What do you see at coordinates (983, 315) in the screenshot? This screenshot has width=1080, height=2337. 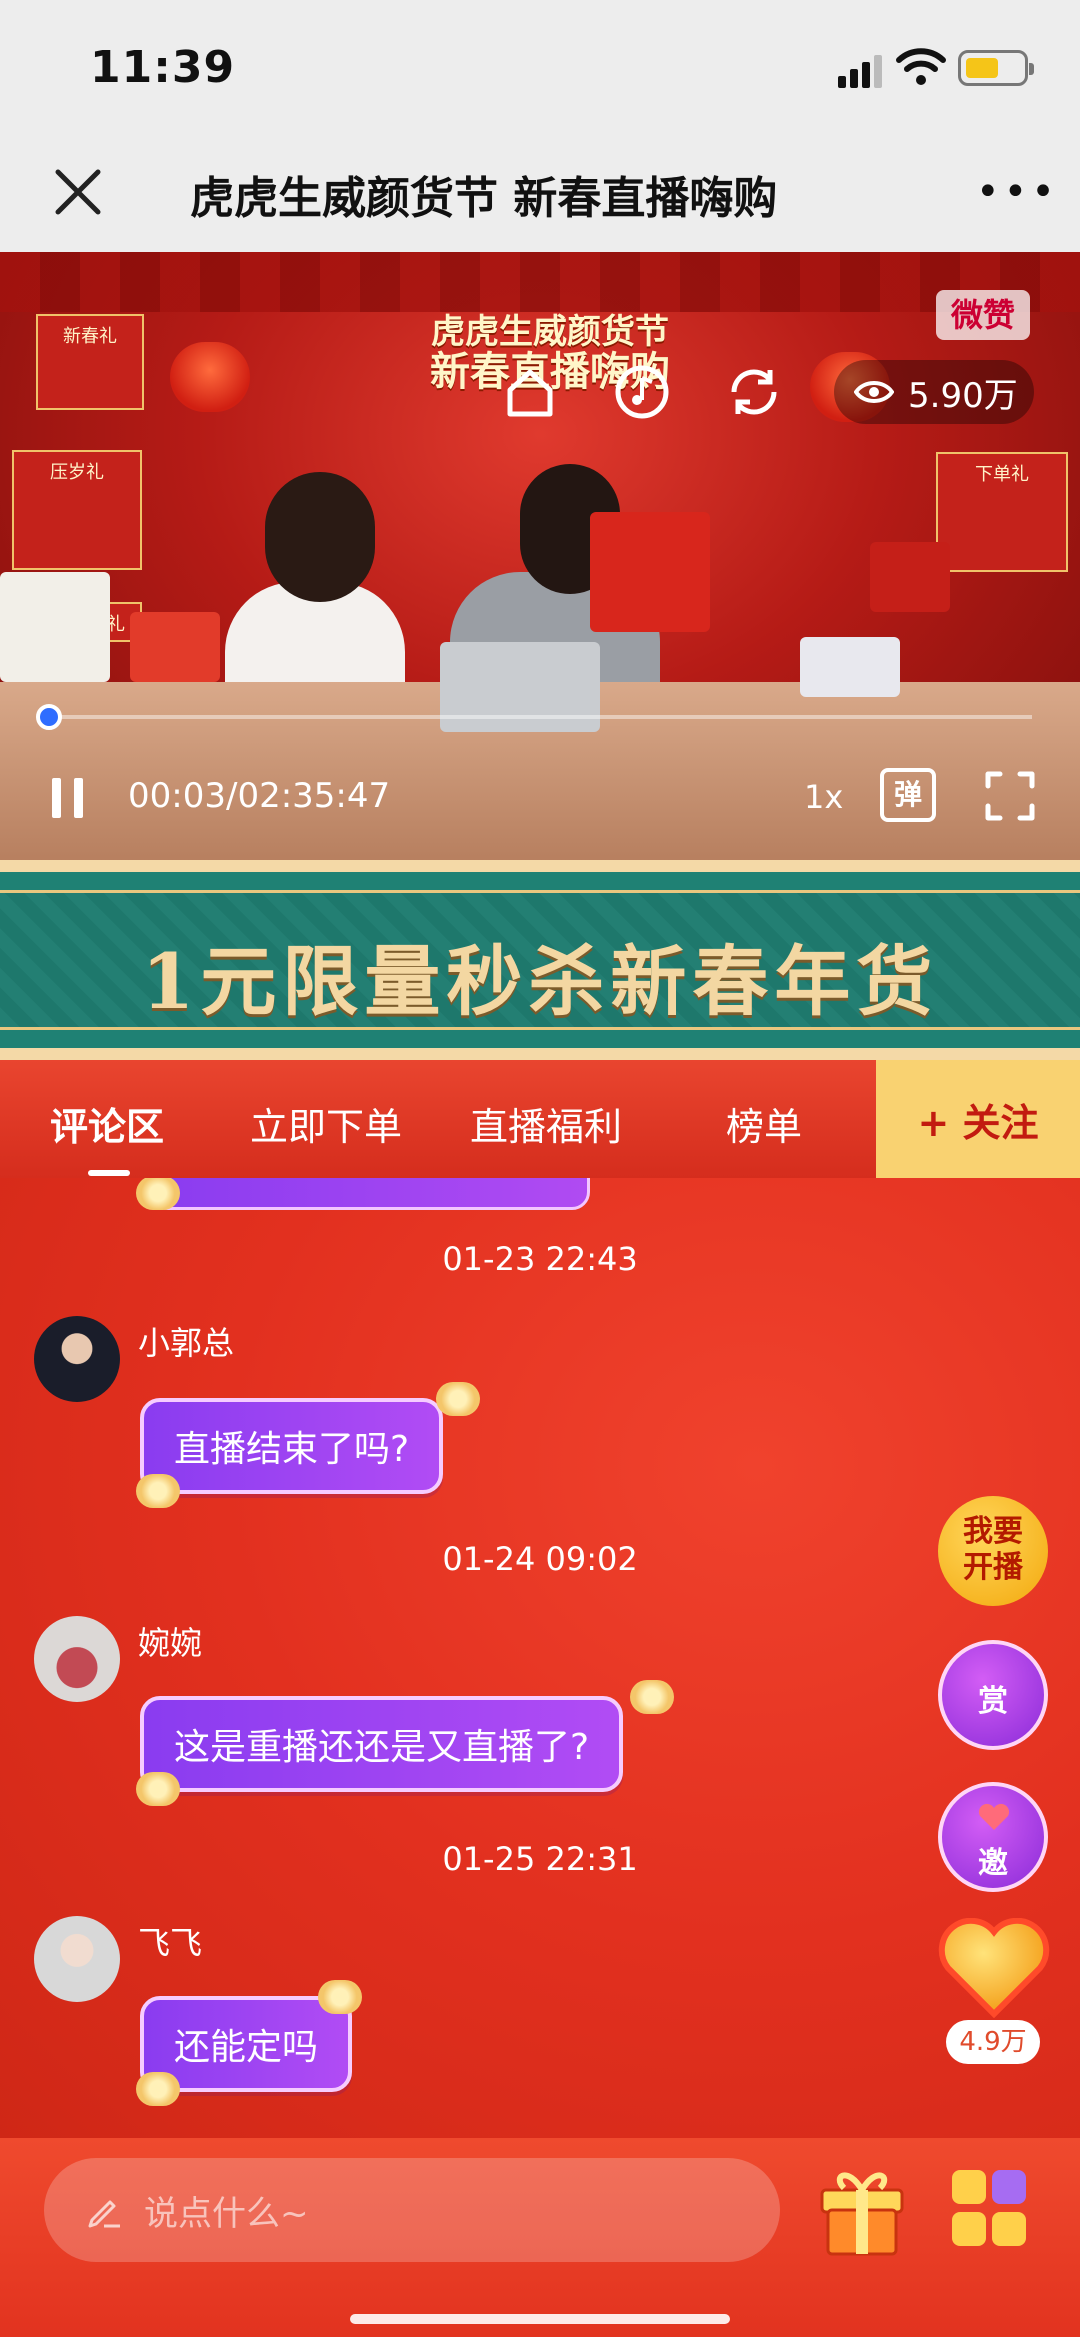 I see `weizan-watermark: 微赞` at bounding box center [983, 315].